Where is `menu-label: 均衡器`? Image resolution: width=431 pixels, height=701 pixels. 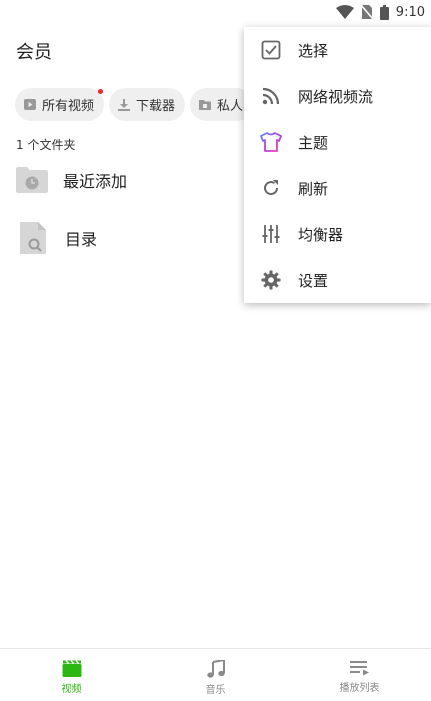
menu-label: 均衡器 is located at coordinates (321, 234).